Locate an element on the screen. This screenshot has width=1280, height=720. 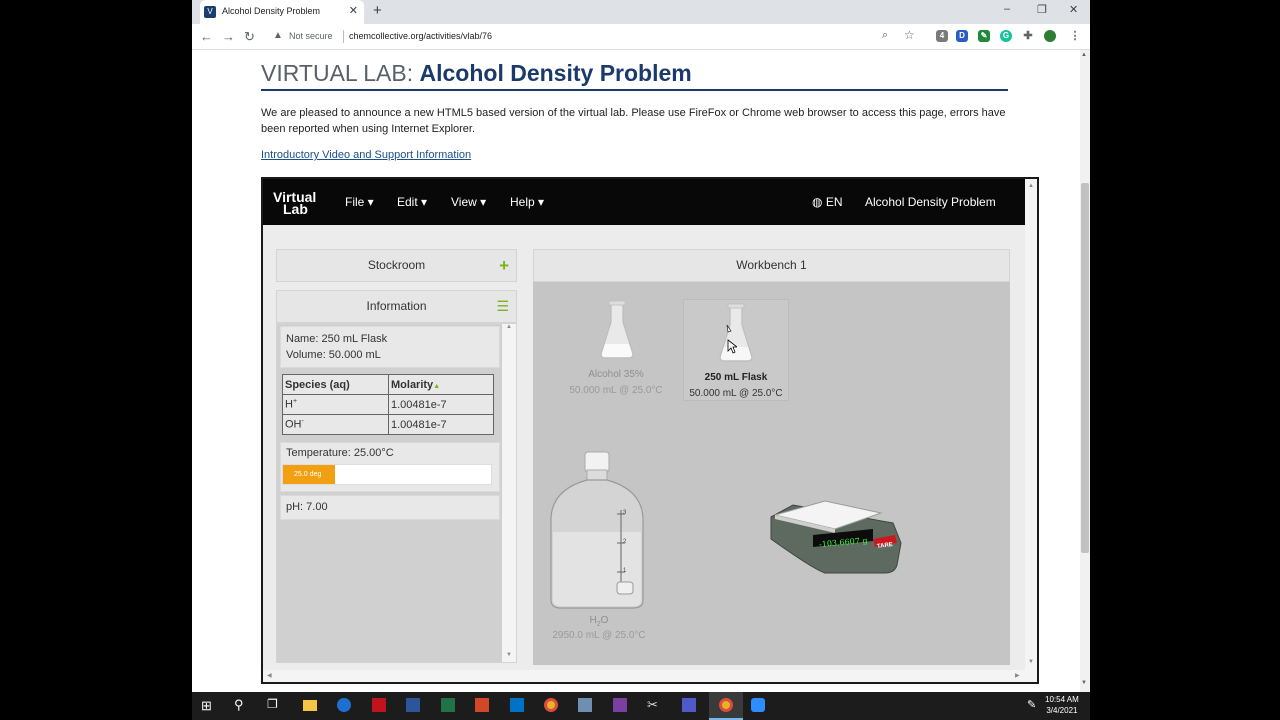
solution-summary: Name: 250 mL Flask Volume: 50.000 mL is located at coordinates (390, 347).